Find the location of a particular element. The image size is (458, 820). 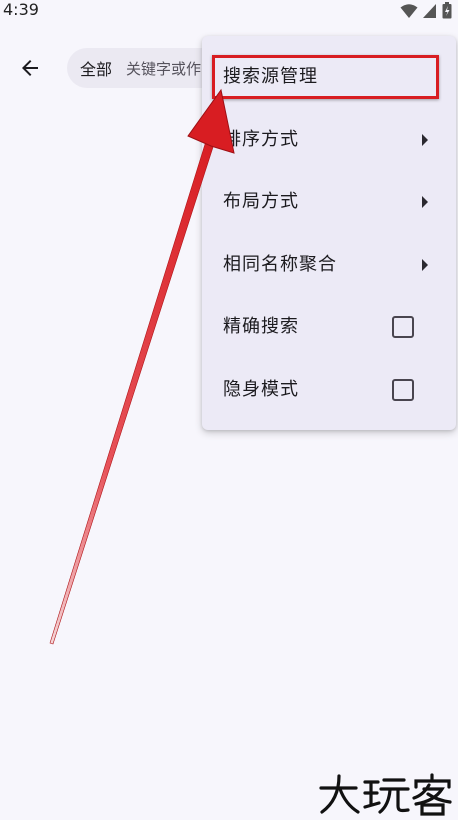

menu-item-incognito-mode: 隐身模式 is located at coordinates (329, 390).